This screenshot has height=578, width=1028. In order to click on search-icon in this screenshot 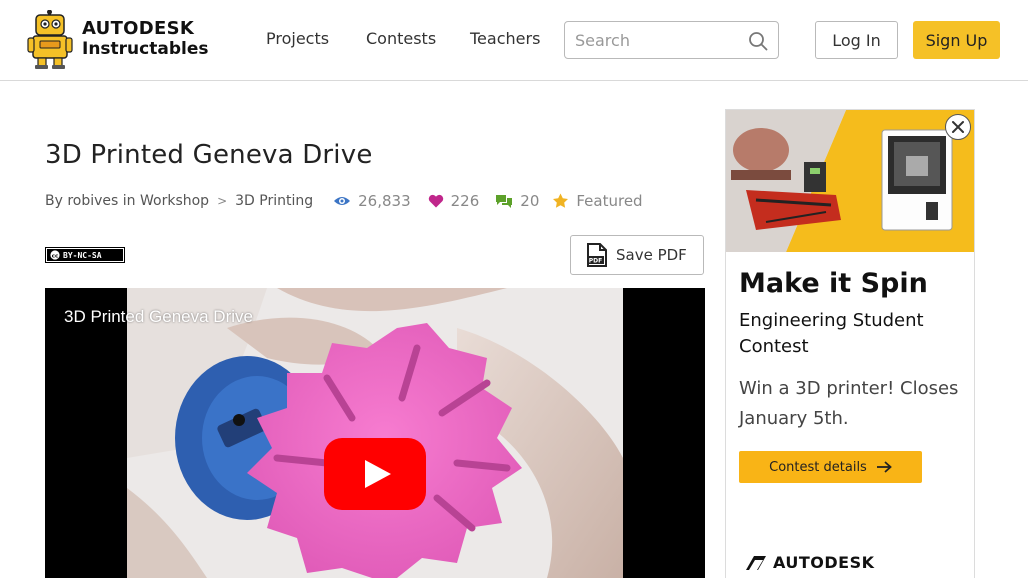, I will do `click(758, 41)`.